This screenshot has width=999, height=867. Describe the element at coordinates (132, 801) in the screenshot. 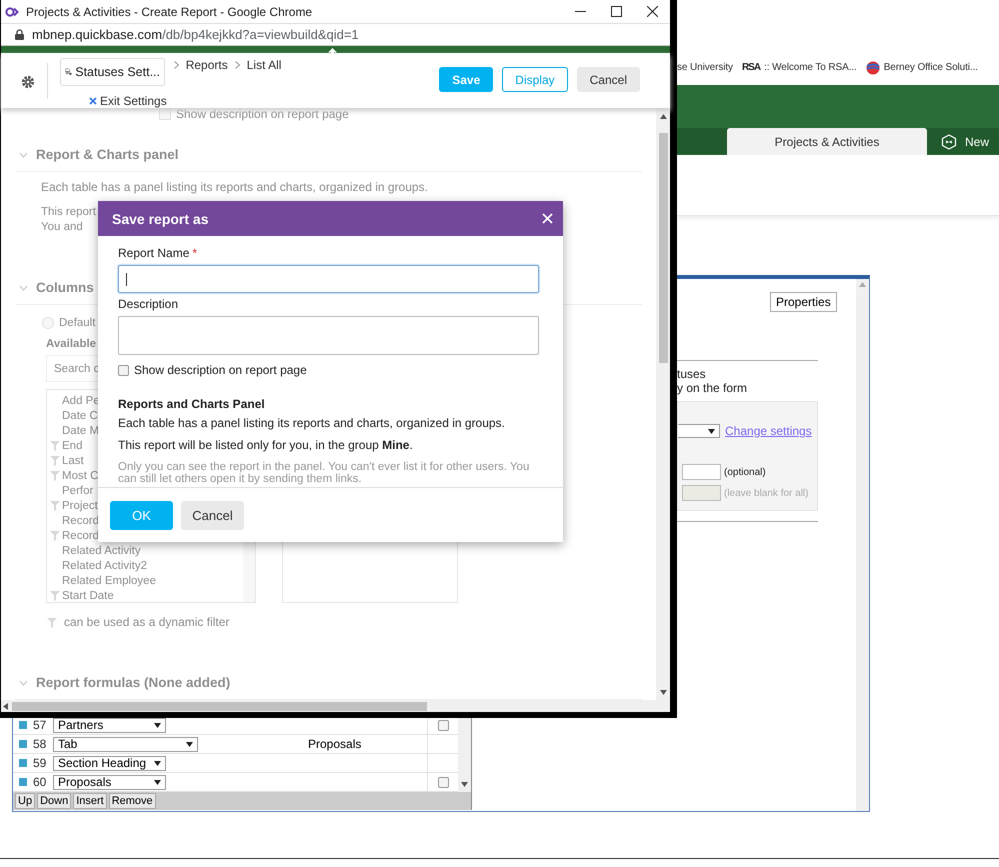

I see `row-button: Remove` at that location.